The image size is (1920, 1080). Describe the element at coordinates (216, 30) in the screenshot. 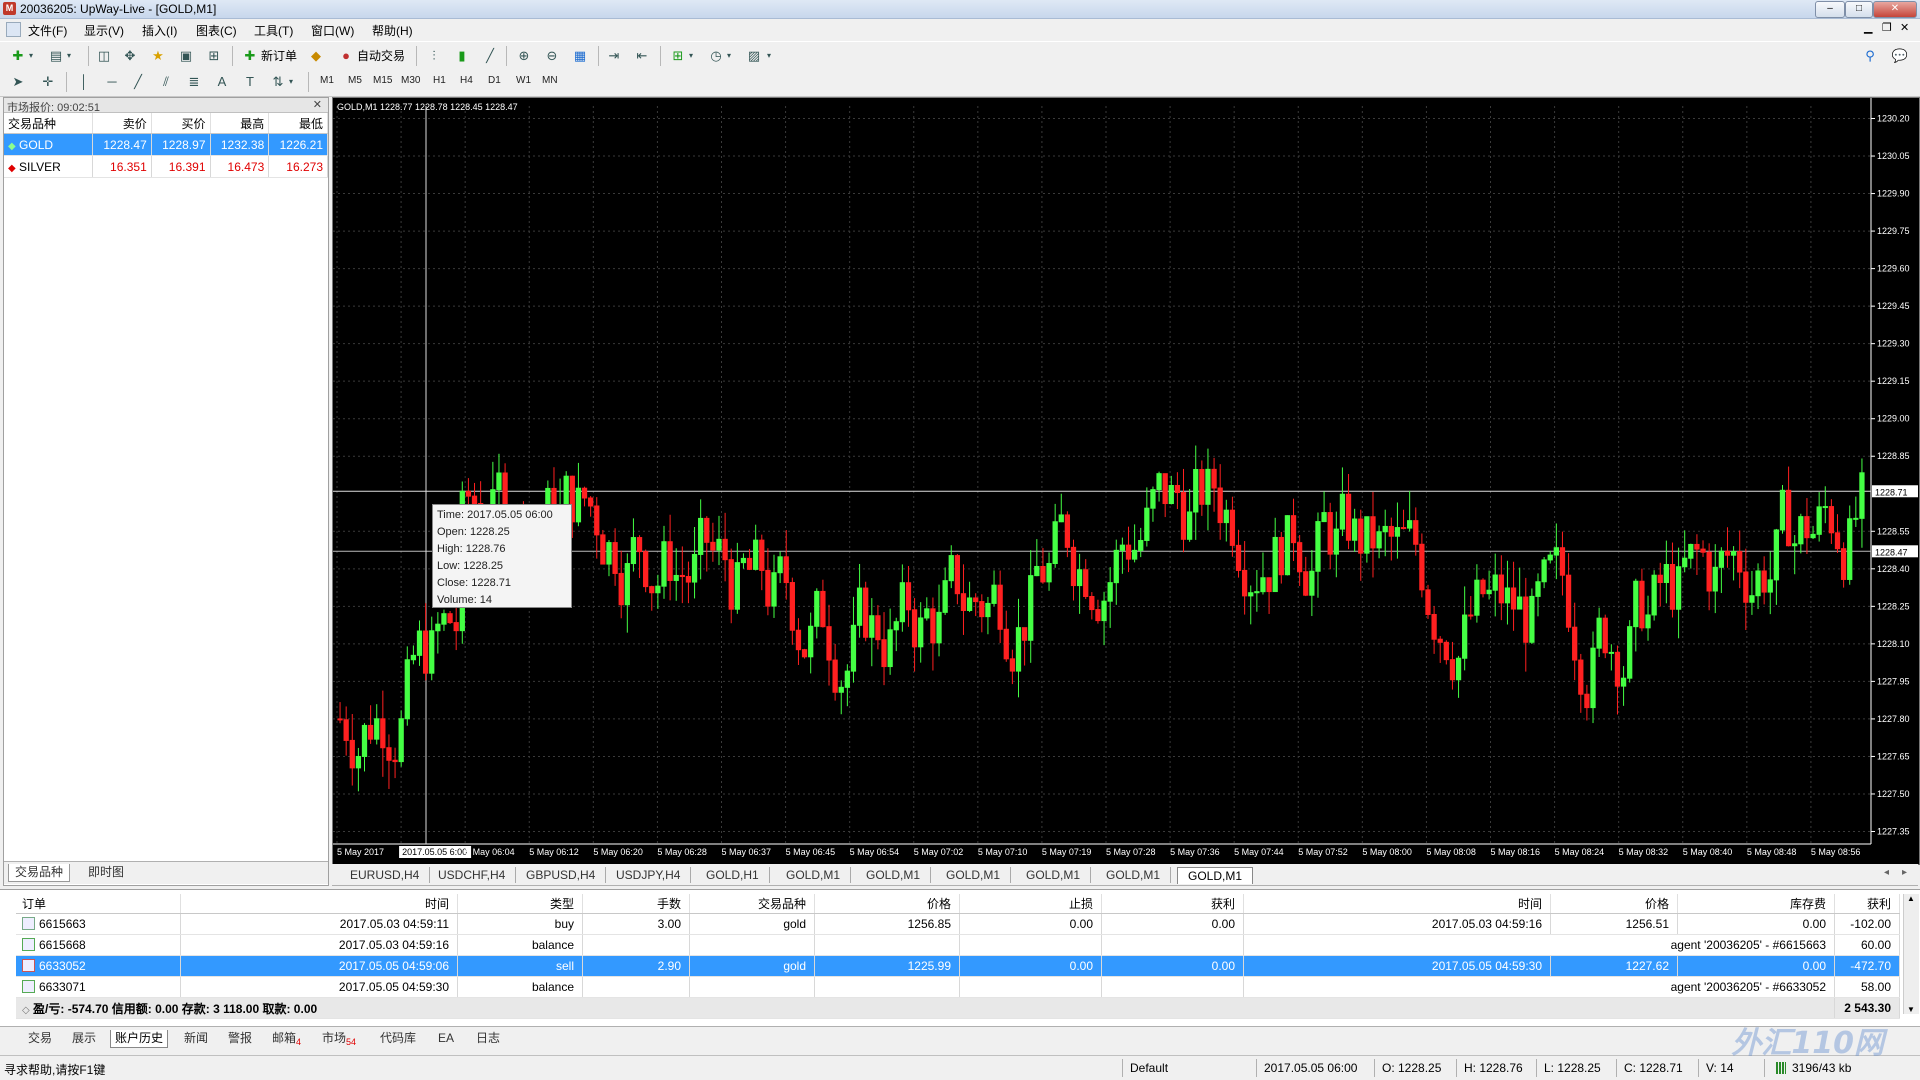

I see `menu-charts: 图表(C)` at that location.